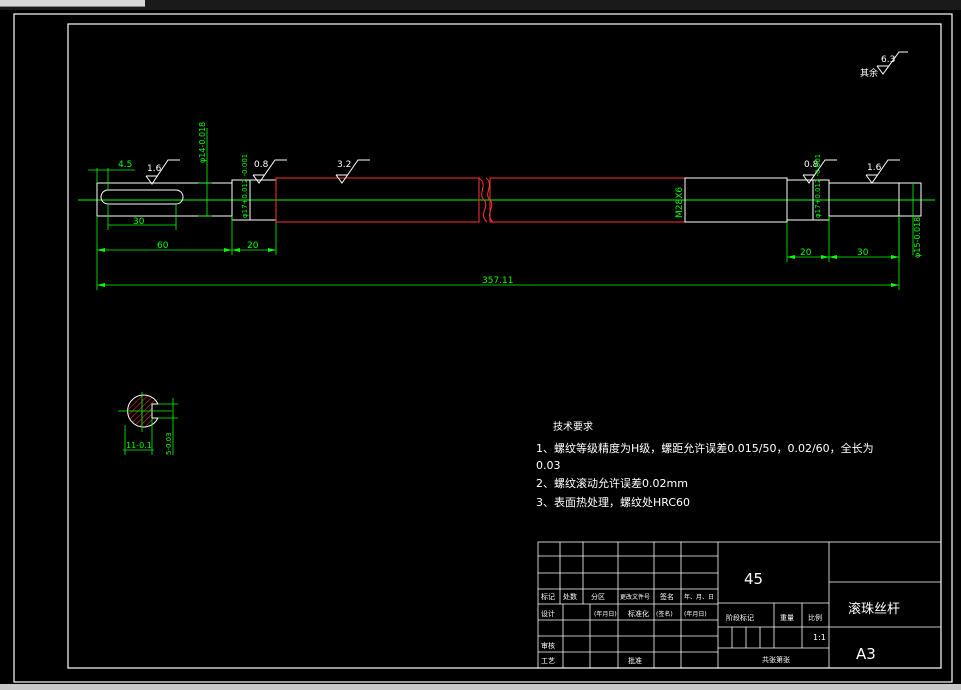  Describe the element at coordinates (818, 186) in the screenshot. I see `dim-bearing-right-diameter: φ17+0.012 -0.001` at that location.